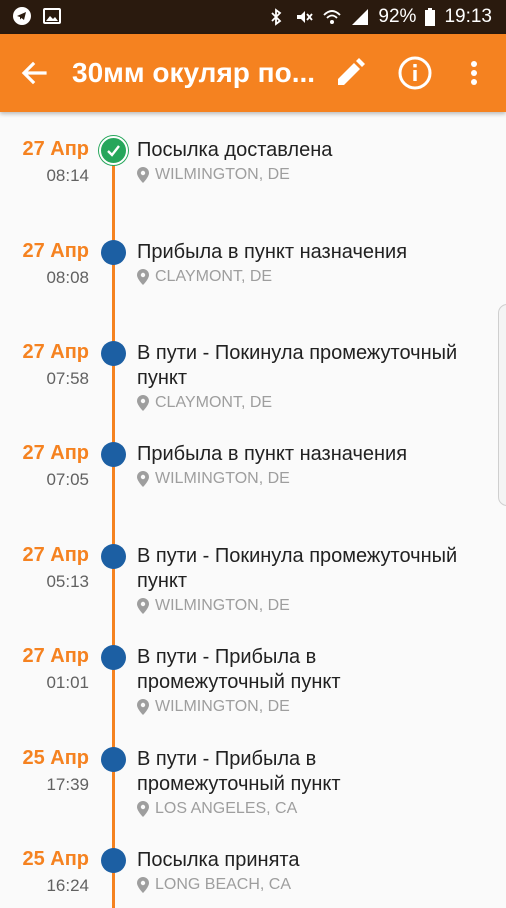  Describe the element at coordinates (113, 150) in the screenshot. I see `delivered-check-icon` at that location.